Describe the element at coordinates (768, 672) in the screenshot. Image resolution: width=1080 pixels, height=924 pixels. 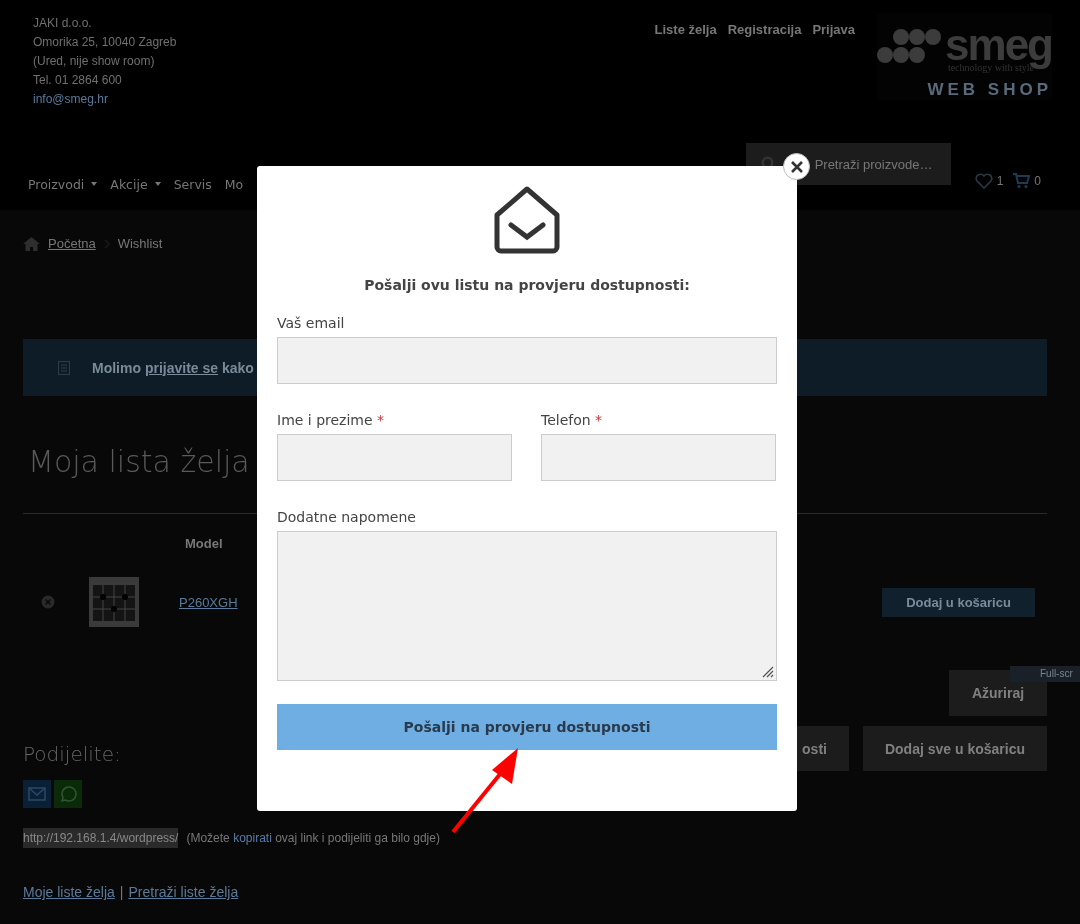
I see `resize-handle-icon` at that location.